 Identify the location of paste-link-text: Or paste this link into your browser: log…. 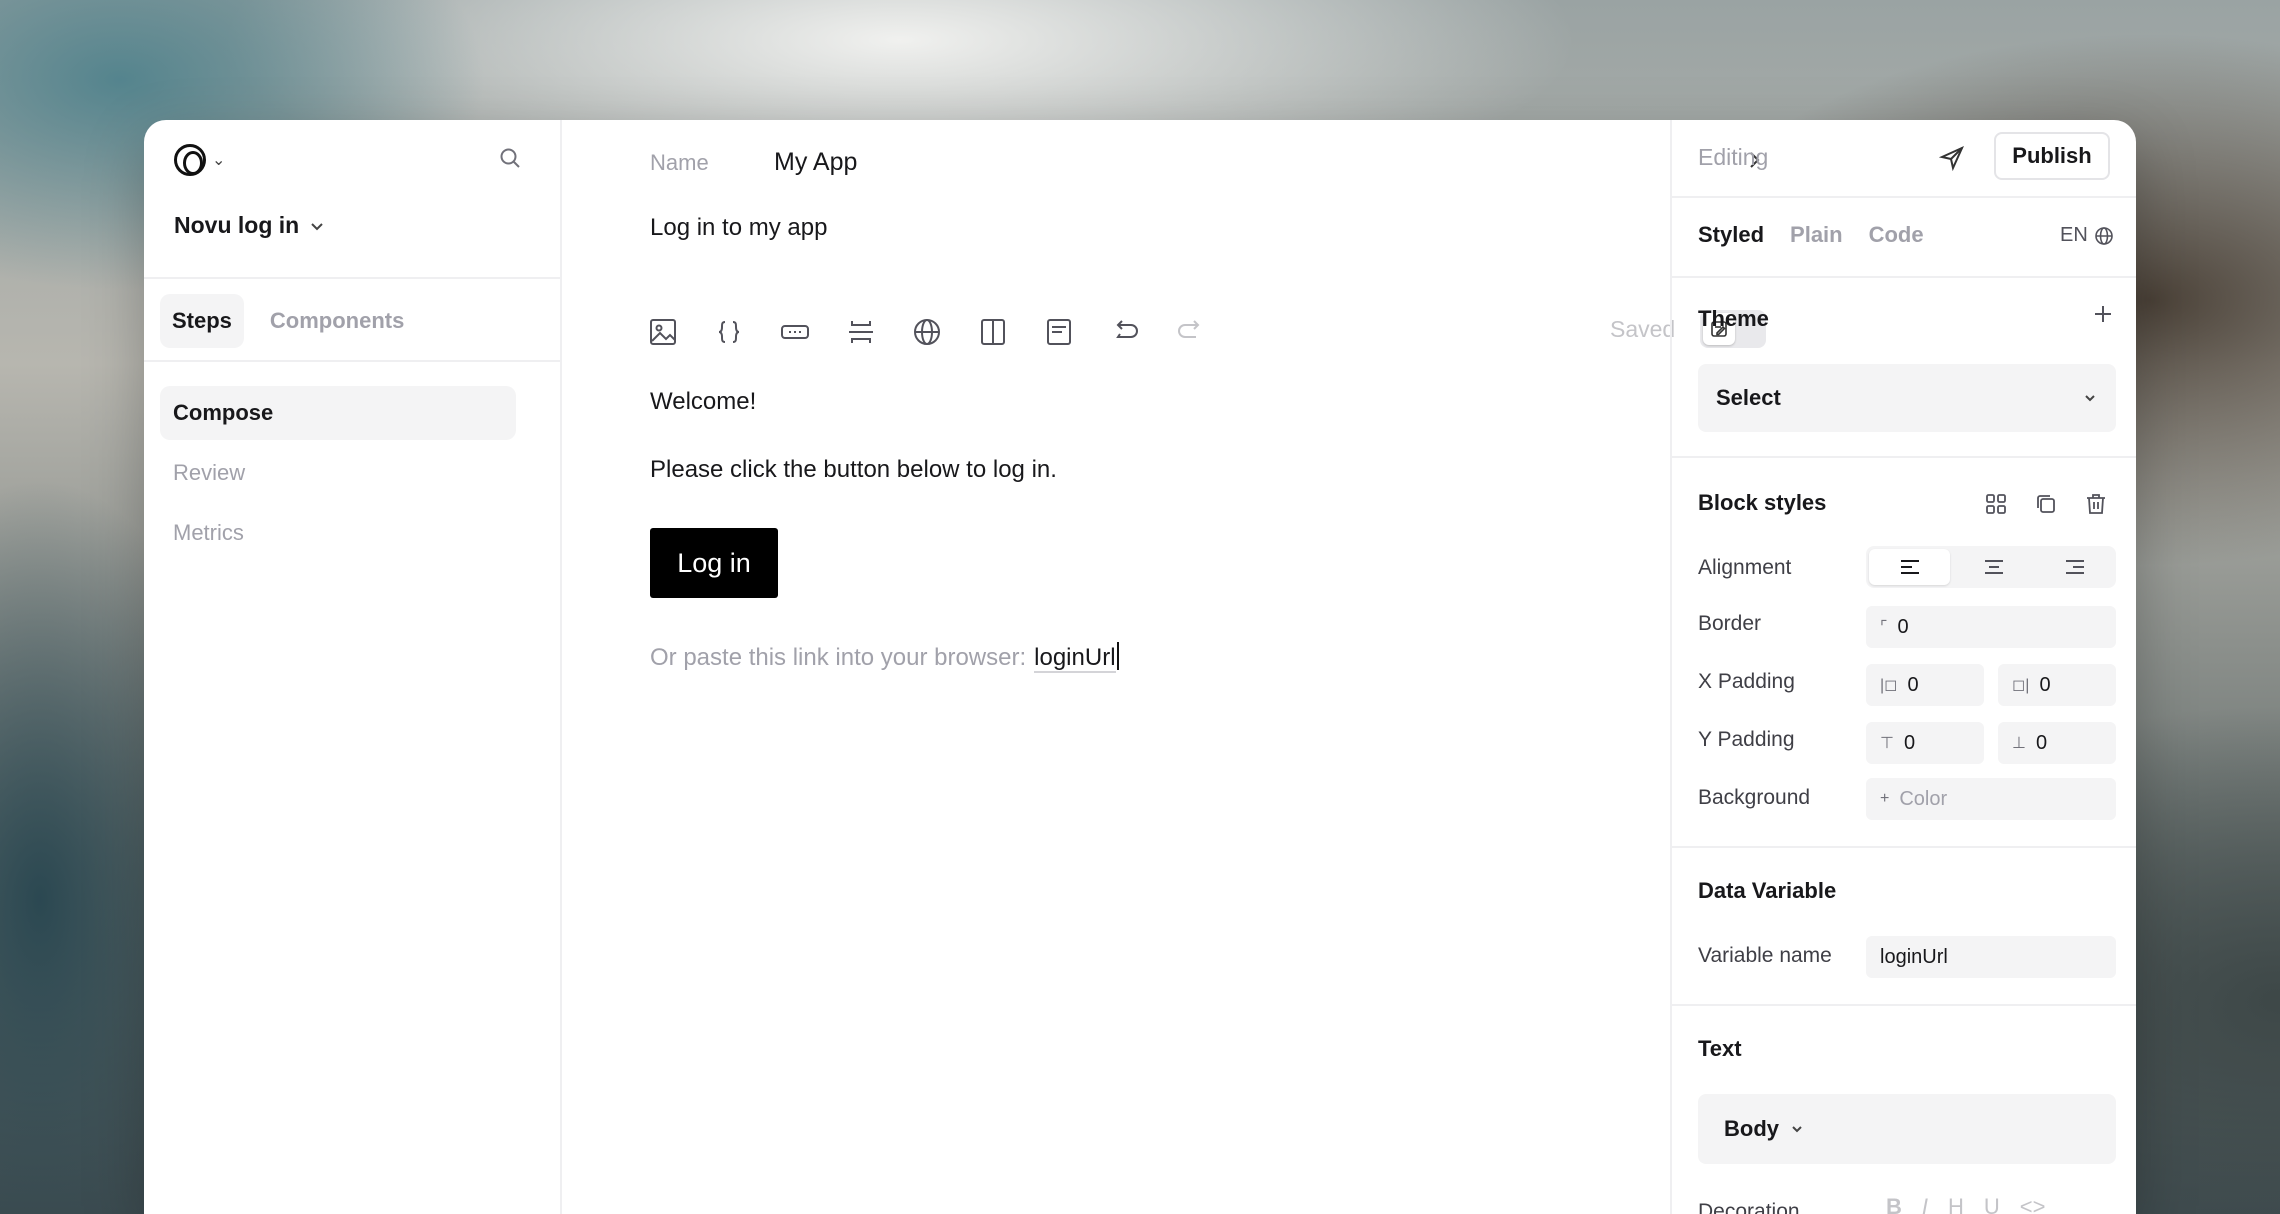
(884, 657).